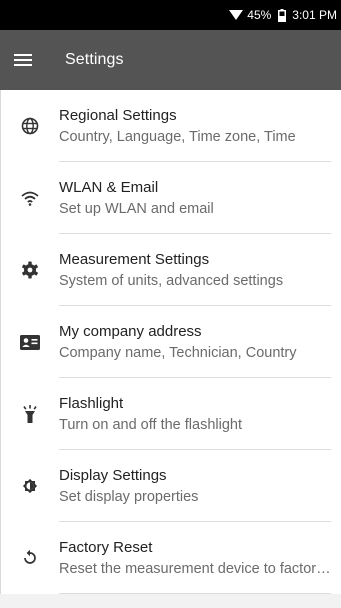  I want to click on page-title: Settings, so click(94, 59).